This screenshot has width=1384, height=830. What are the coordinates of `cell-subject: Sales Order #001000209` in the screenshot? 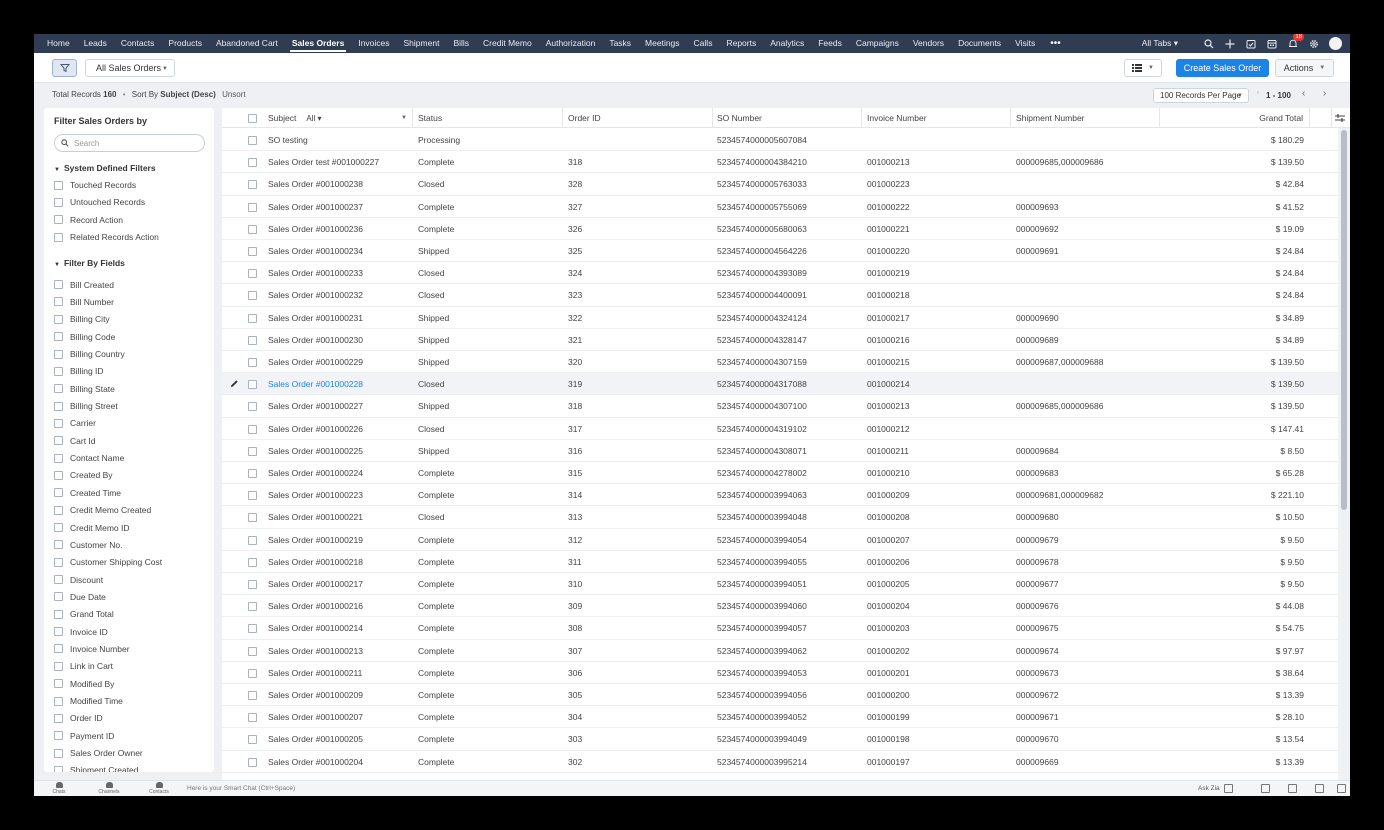 It's located at (338, 695).